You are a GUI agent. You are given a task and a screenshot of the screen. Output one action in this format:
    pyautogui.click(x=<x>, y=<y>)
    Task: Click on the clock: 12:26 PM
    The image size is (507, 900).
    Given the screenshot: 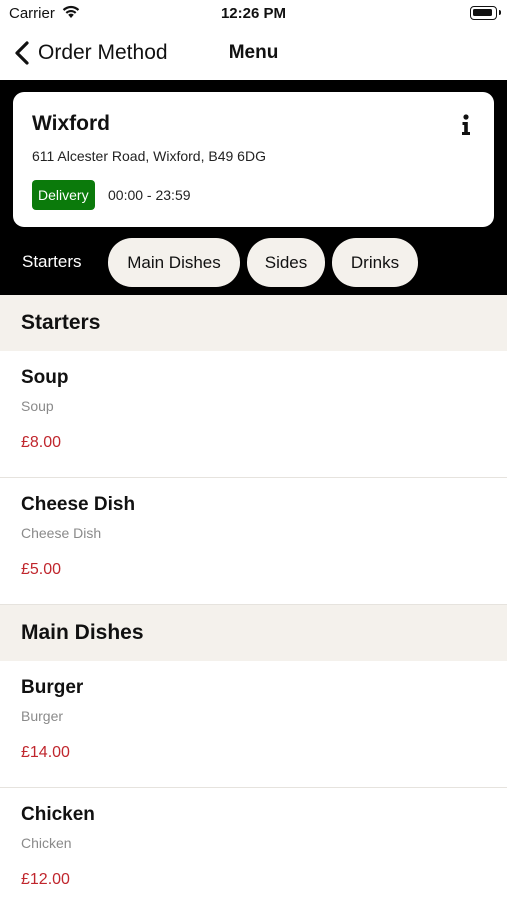 What is the action you would take?
    pyautogui.click(x=253, y=13)
    